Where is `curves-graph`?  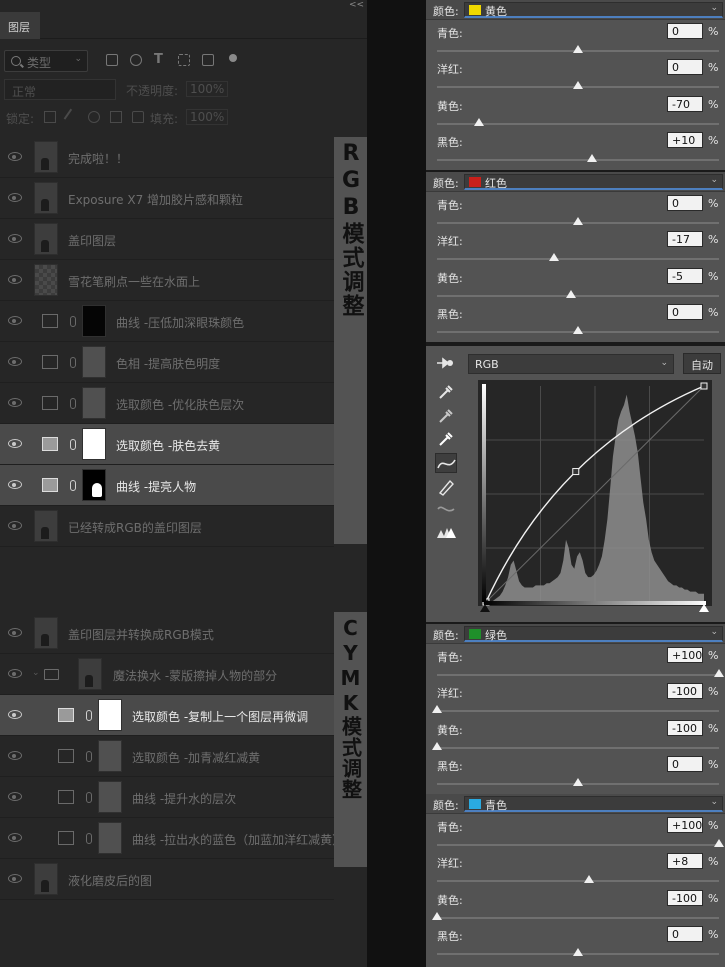
curves-graph is located at coordinates (595, 493).